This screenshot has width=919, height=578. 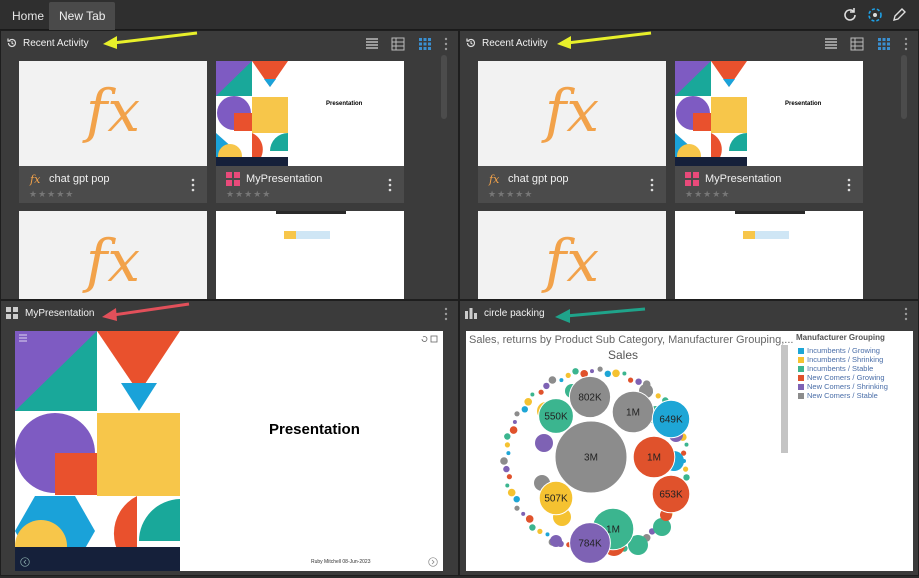 I want to click on bubble-plot: 3M 1M1M1M802K784K649K653K550K507K, so click(x=595, y=465).